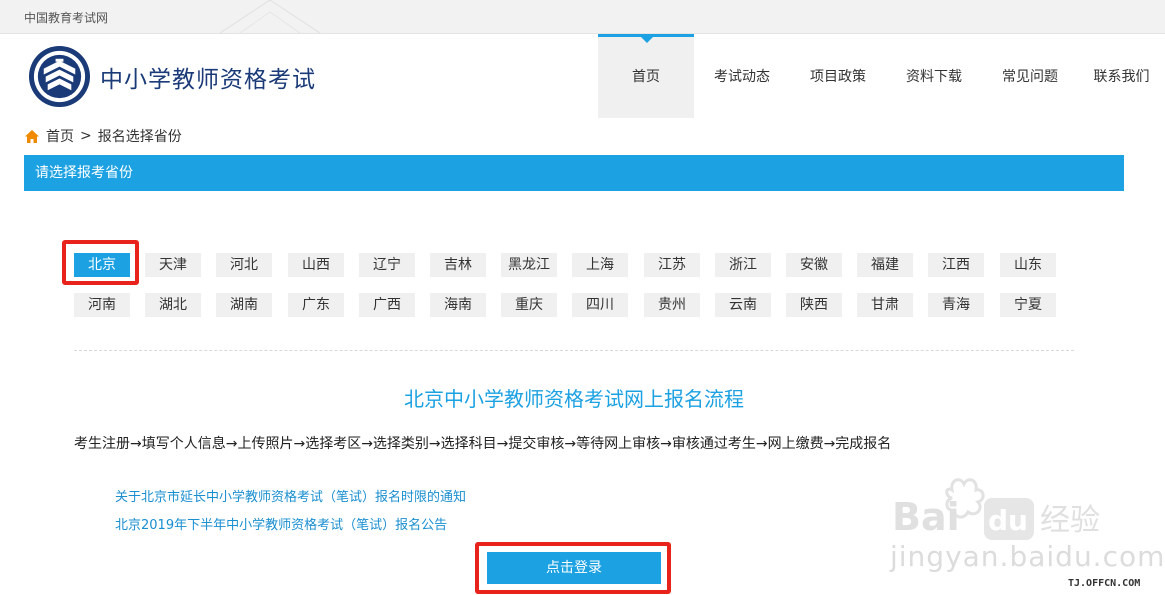 This screenshot has height=595, width=1165. What do you see at coordinates (574, 173) in the screenshot?
I see `section-header-bar: 请选择报考省份` at bounding box center [574, 173].